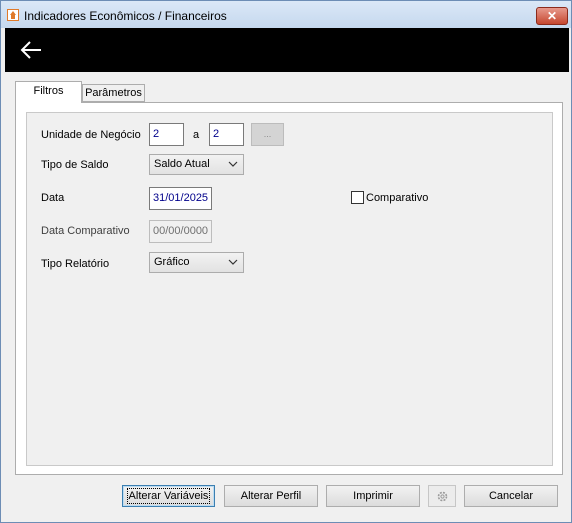 The width and height of the screenshot is (572, 523). What do you see at coordinates (373, 496) in the screenshot?
I see `imprimir-button: Imprimir` at bounding box center [373, 496].